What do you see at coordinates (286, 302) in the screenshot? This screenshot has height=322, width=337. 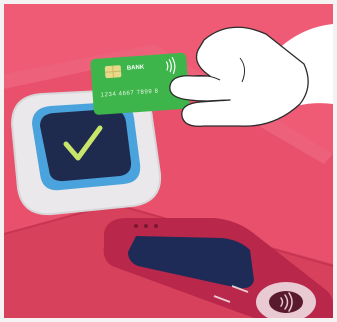 I see `terminal-keypad-center` at bounding box center [286, 302].